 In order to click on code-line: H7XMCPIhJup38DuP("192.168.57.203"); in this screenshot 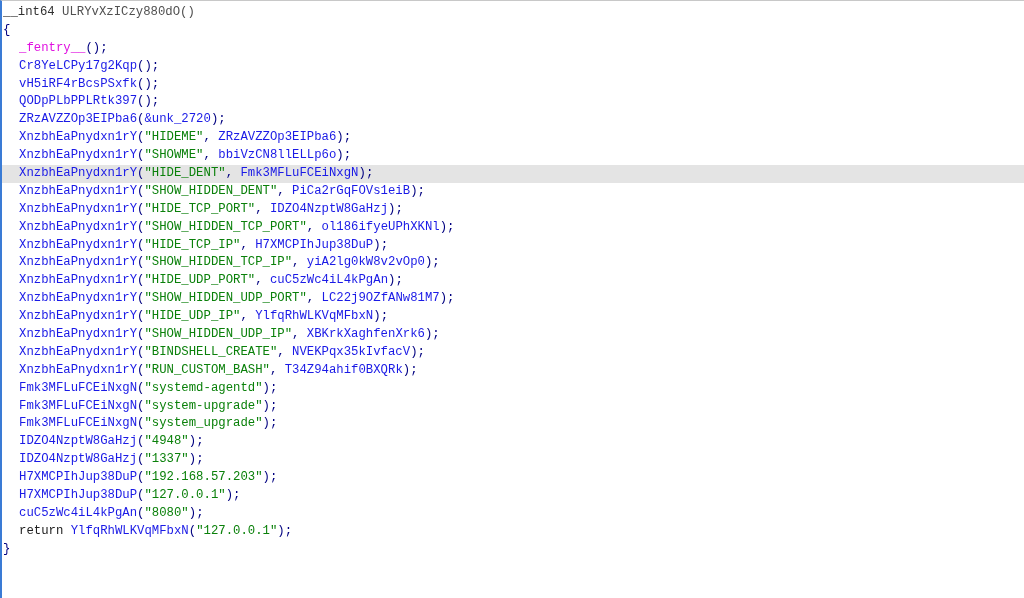, I will do `click(148, 478)`.